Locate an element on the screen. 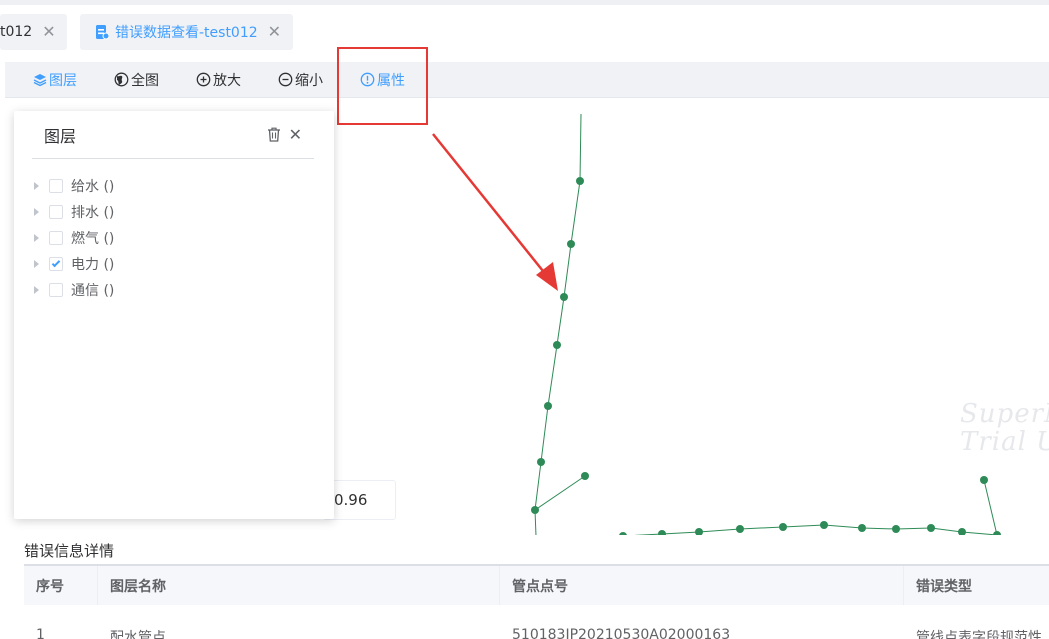 Image resolution: width=1049 pixels, height=639 pixels. zoom-in-button: 放大 is located at coordinates (218, 79).